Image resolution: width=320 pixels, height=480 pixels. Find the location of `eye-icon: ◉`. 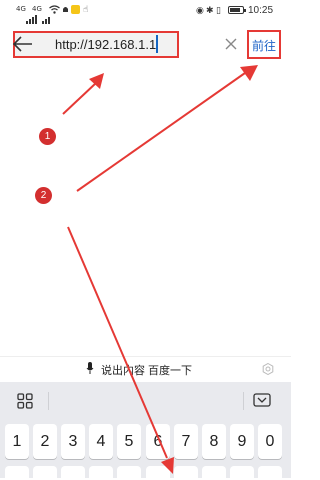

eye-icon: ◉ is located at coordinates (200, 10).